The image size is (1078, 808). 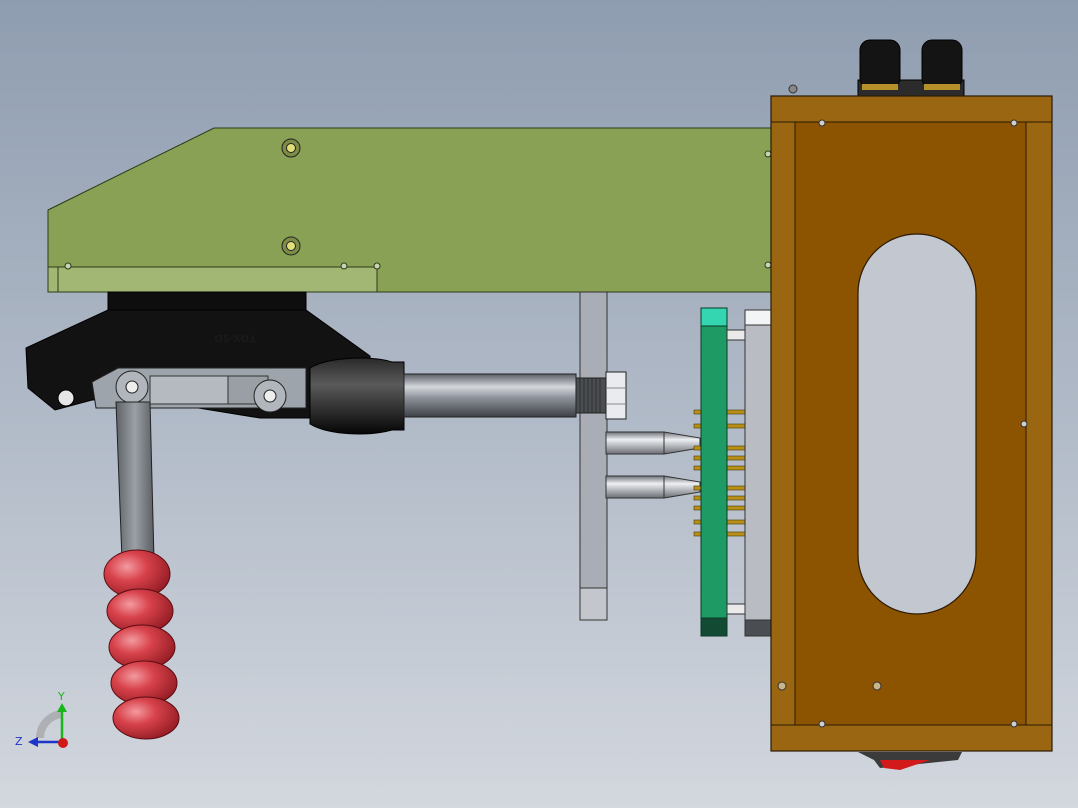 What do you see at coordinates (876, 68) in the screenshot?
I see `cable-gland` at bounding box center [876, 68].